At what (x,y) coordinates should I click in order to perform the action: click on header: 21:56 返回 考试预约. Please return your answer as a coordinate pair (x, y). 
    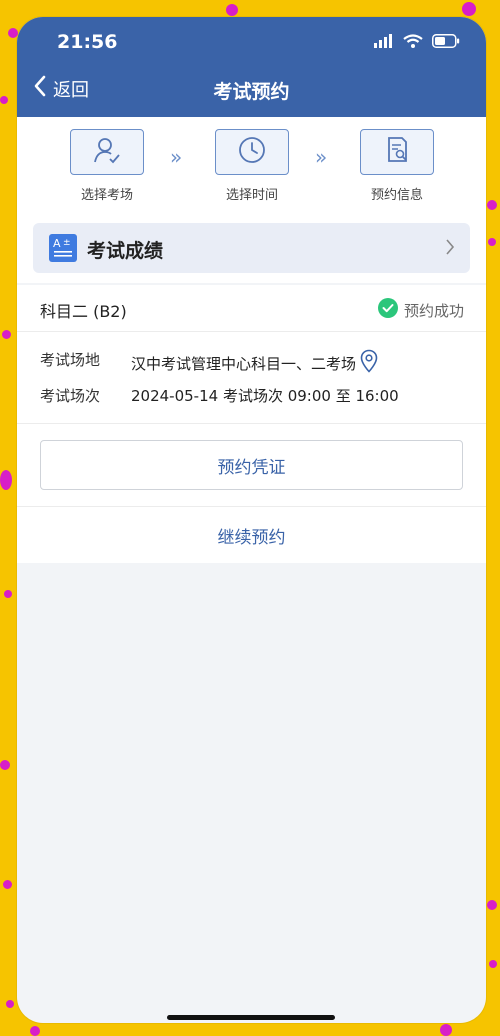
    Looking at the image, I should click on (251, 67).